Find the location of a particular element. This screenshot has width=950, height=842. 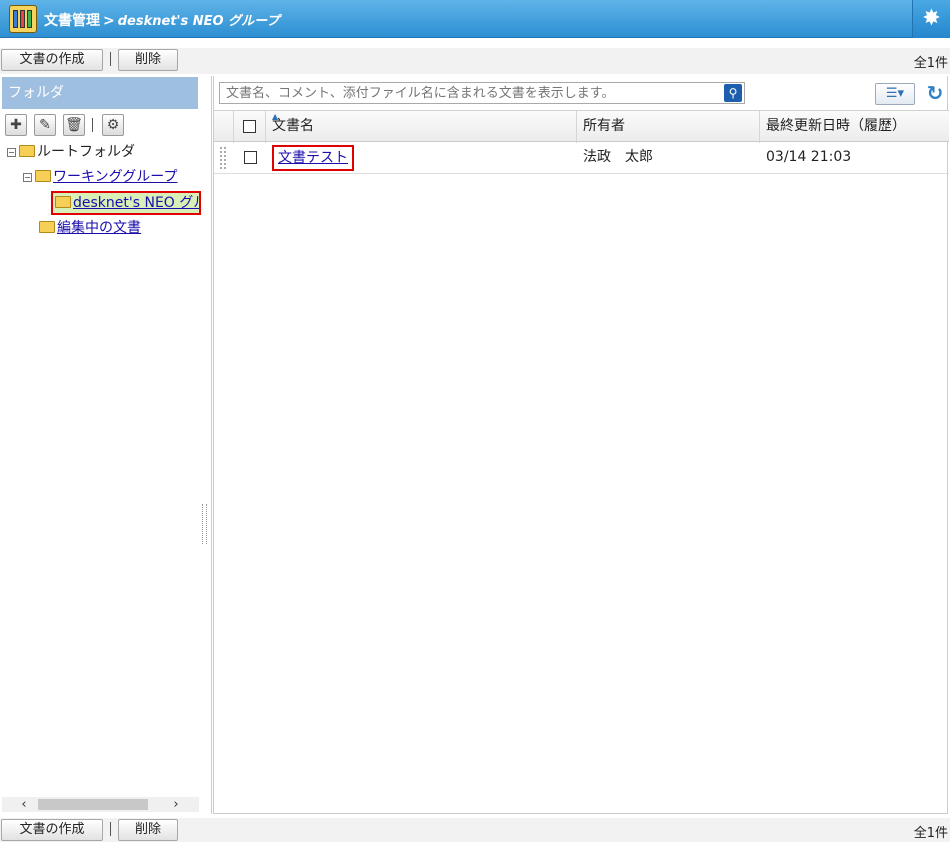

column-header-updated: 最終更新日時（履歴） is located at coordinates (854, 127).